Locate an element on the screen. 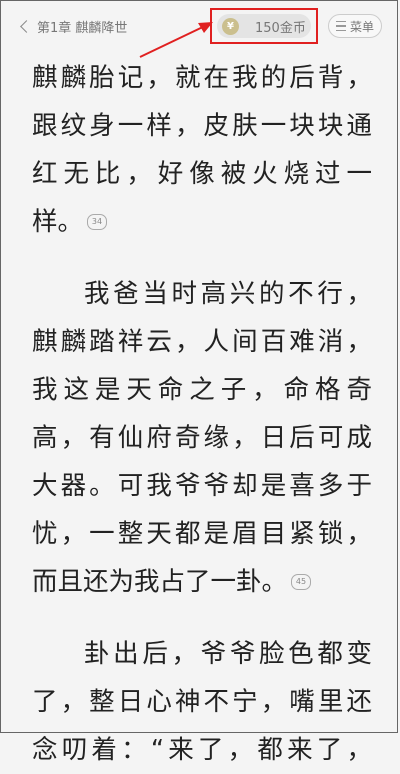  menu-label: 菜单 is located at coordinates (361, 26).